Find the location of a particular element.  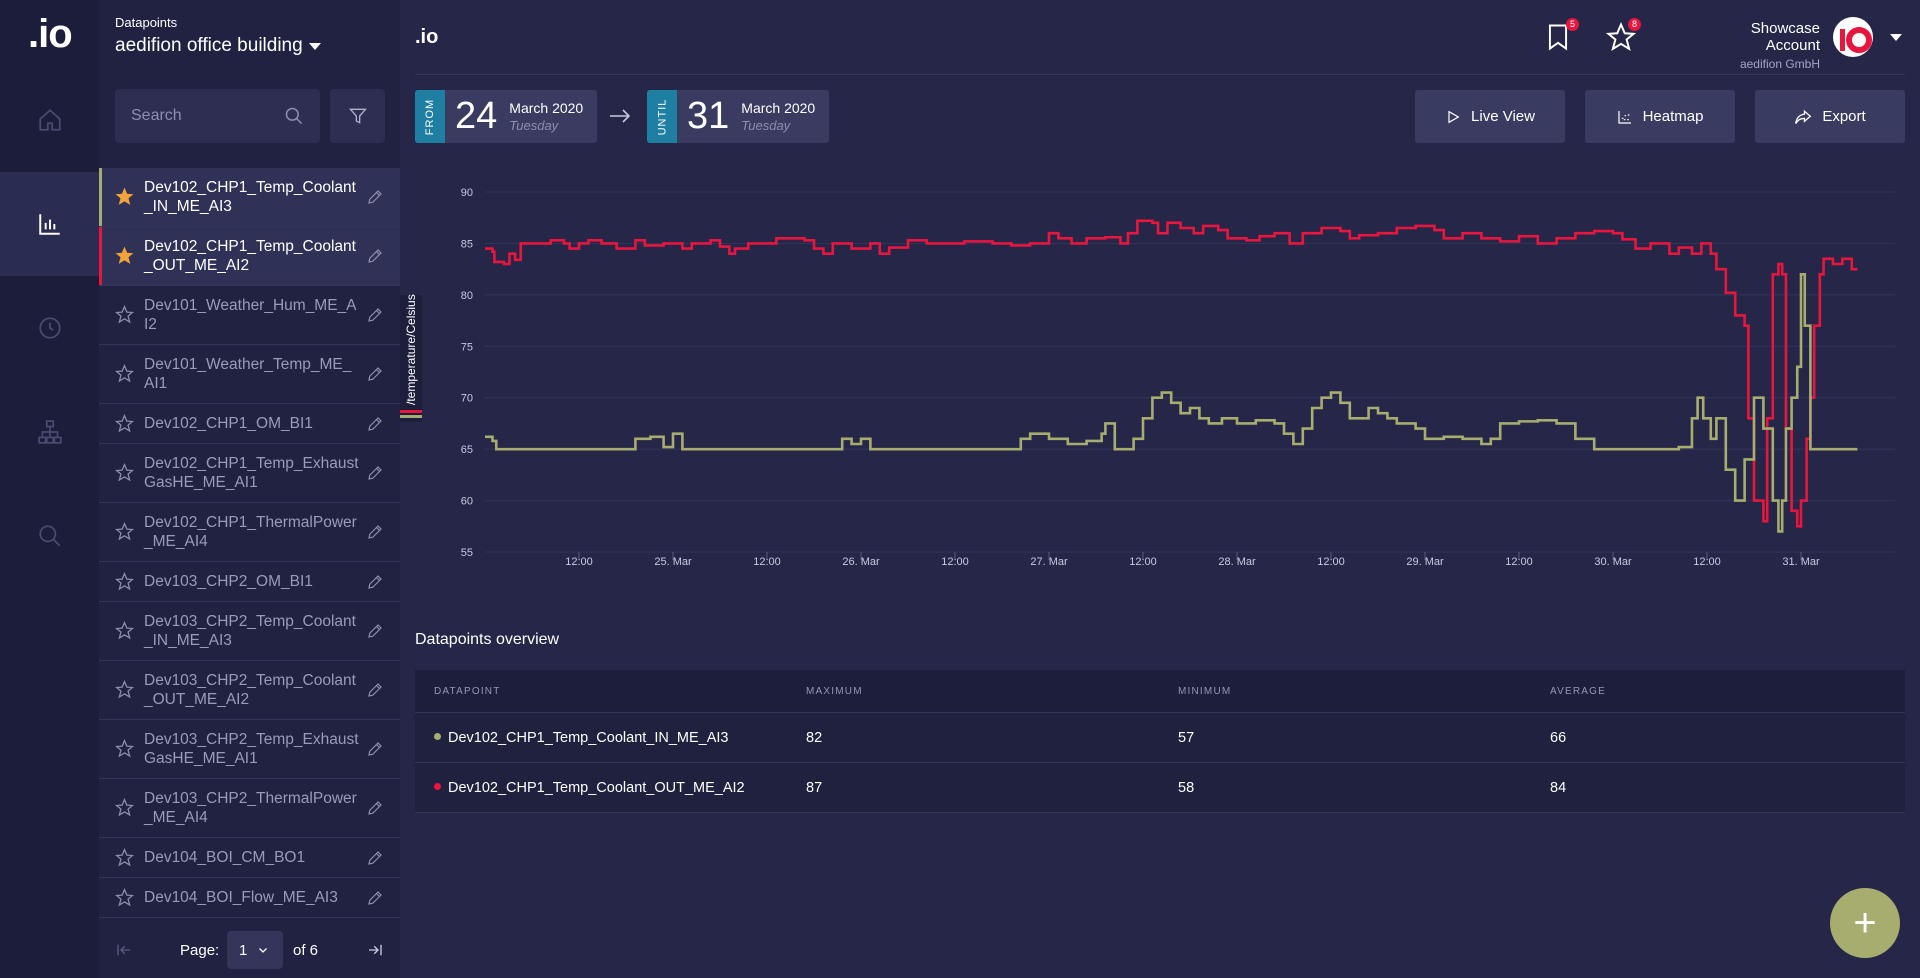

last-page-icon is located at coordinates (375, 950).